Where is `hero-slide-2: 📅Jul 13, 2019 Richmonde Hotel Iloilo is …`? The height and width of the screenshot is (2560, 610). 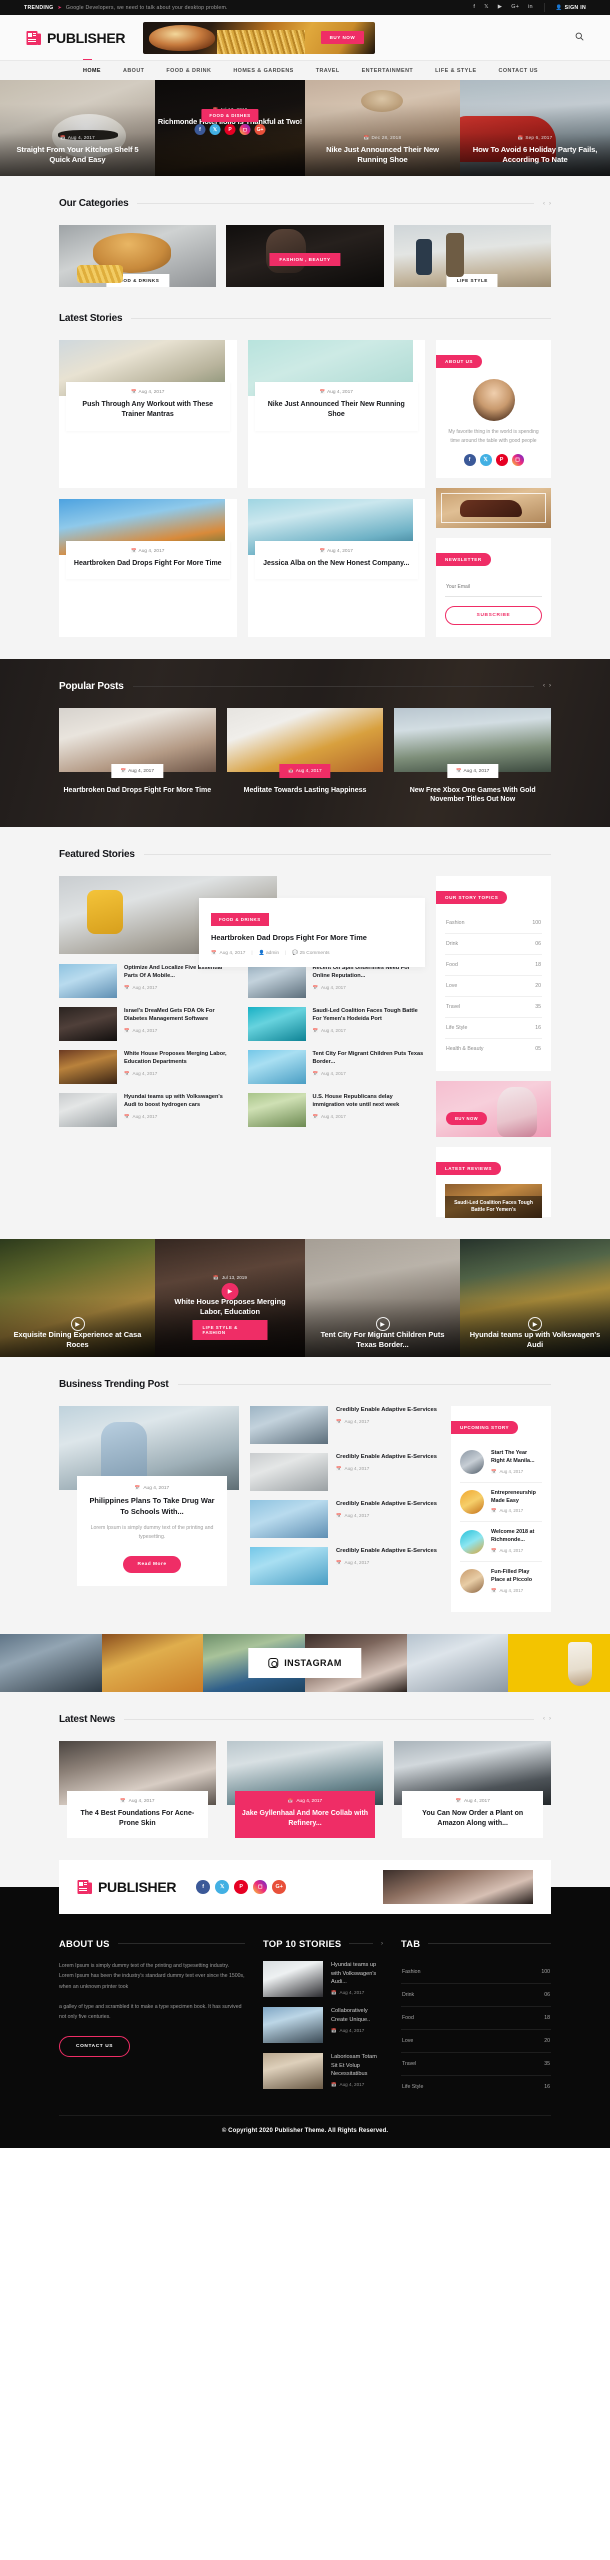 hero-slide-2: 📅Jul 13, 2019 Richmonde Hotel Iloilo is … is located at coordinates (230, 128).